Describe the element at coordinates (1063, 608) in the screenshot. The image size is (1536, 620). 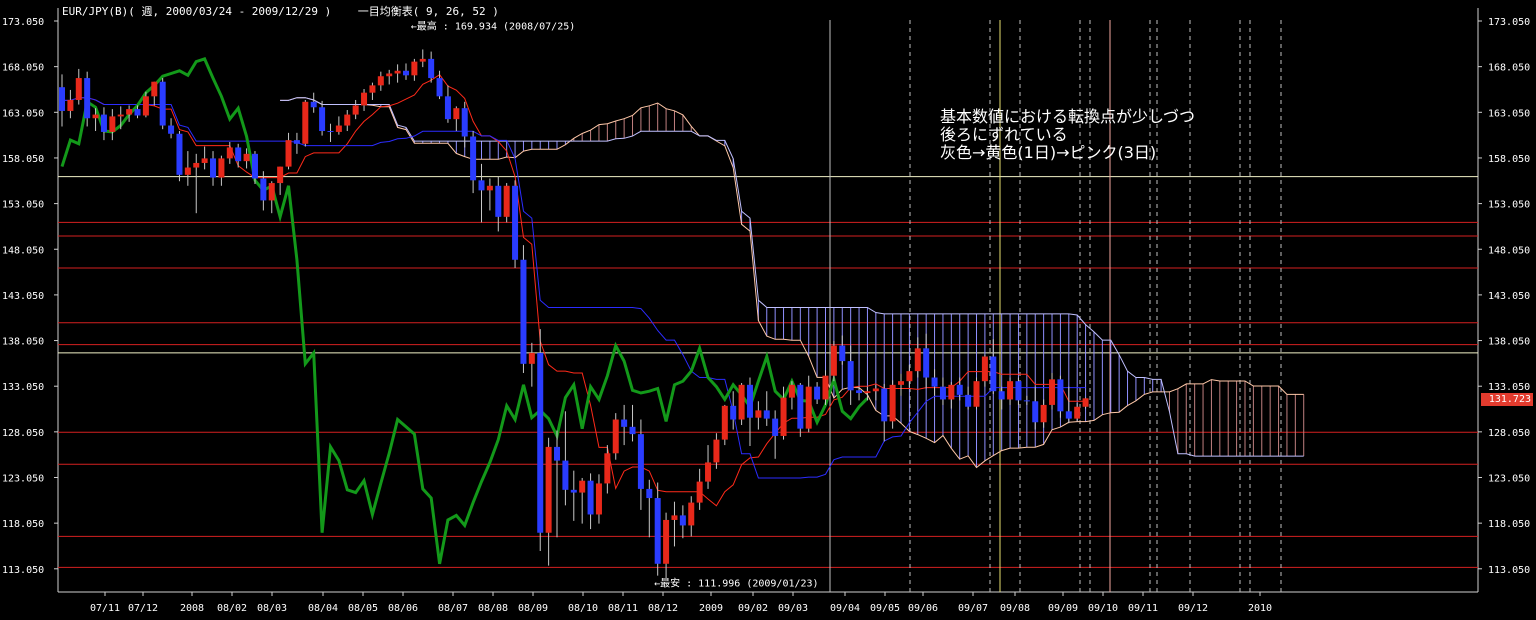
I see `x-tick-label: 09/09` at that location.